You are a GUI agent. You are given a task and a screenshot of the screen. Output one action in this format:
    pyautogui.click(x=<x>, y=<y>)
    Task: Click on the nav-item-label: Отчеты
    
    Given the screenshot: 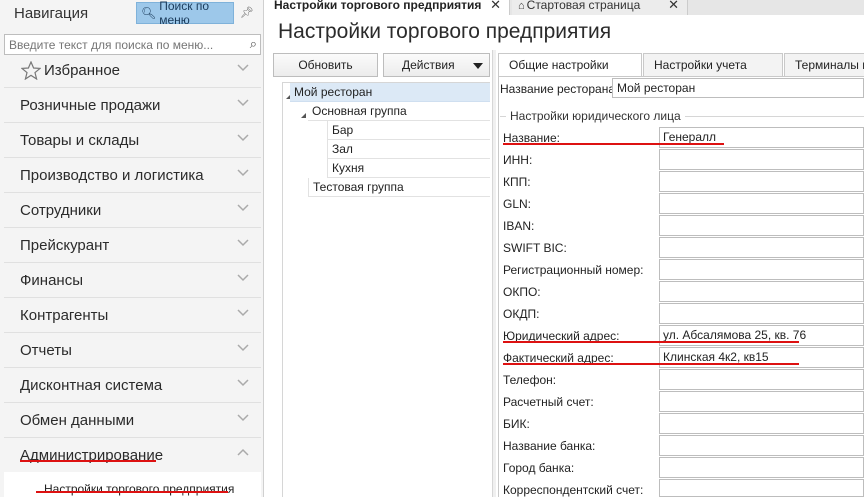 What is the action you would take?
    pyautogui.click(x=46, y=350)
    